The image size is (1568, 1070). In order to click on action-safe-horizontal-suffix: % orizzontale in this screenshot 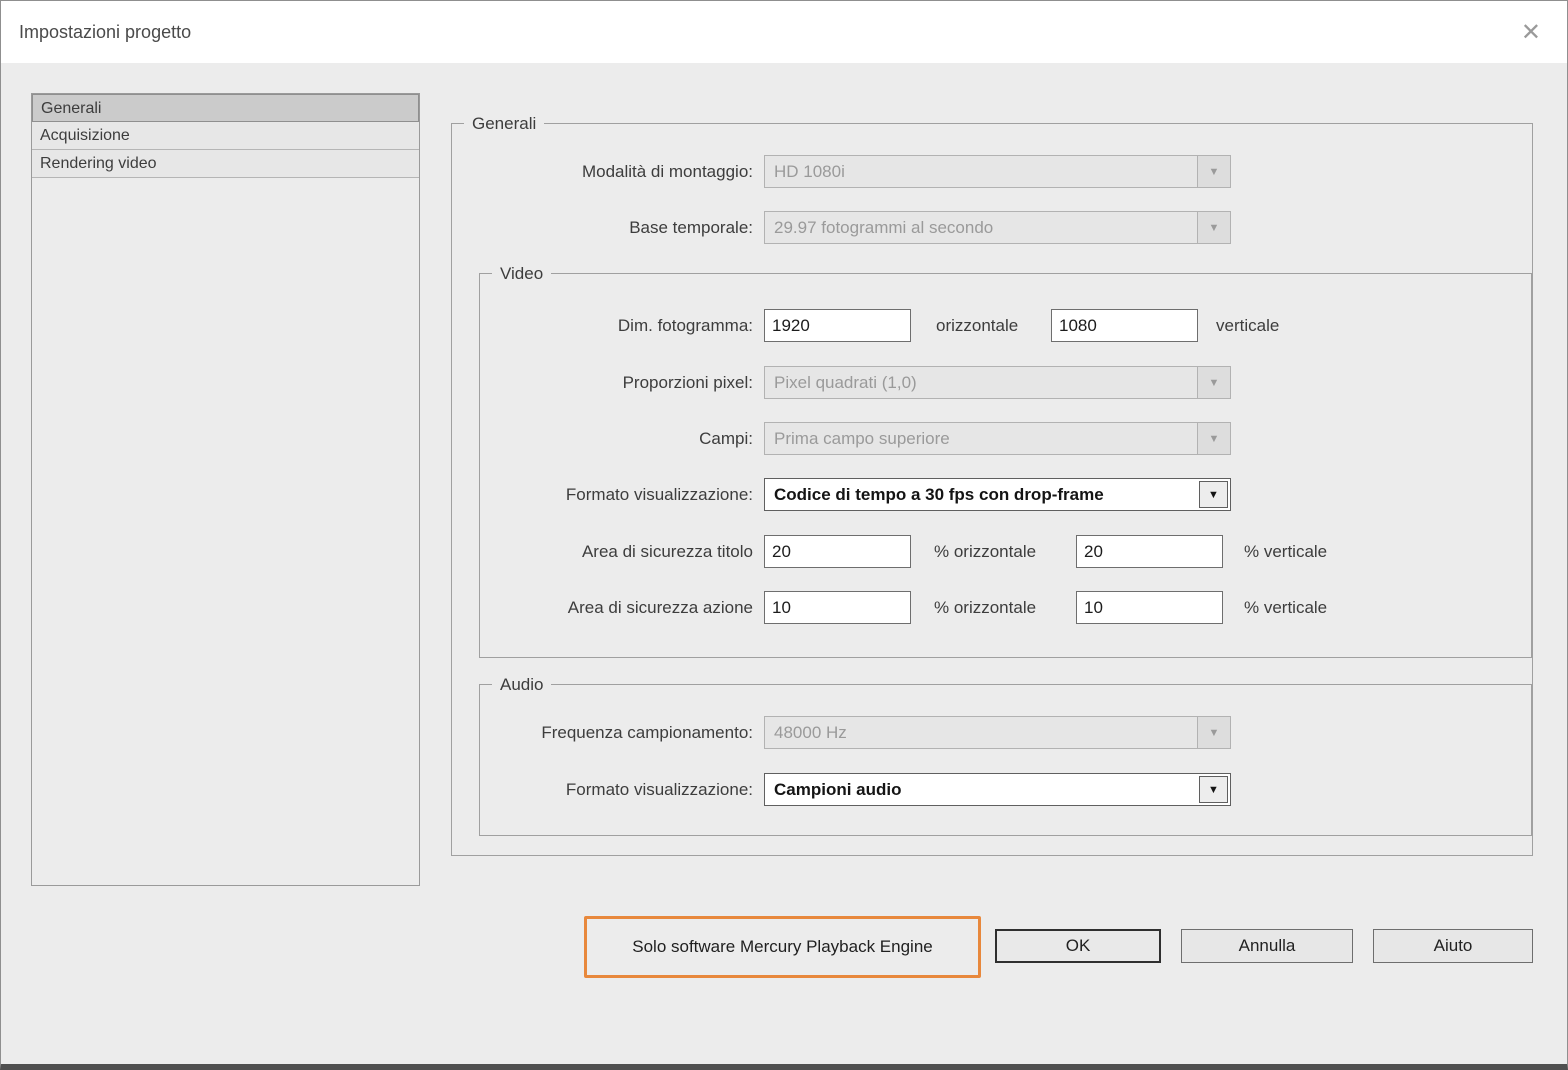, I will do `click(985, 607)`.